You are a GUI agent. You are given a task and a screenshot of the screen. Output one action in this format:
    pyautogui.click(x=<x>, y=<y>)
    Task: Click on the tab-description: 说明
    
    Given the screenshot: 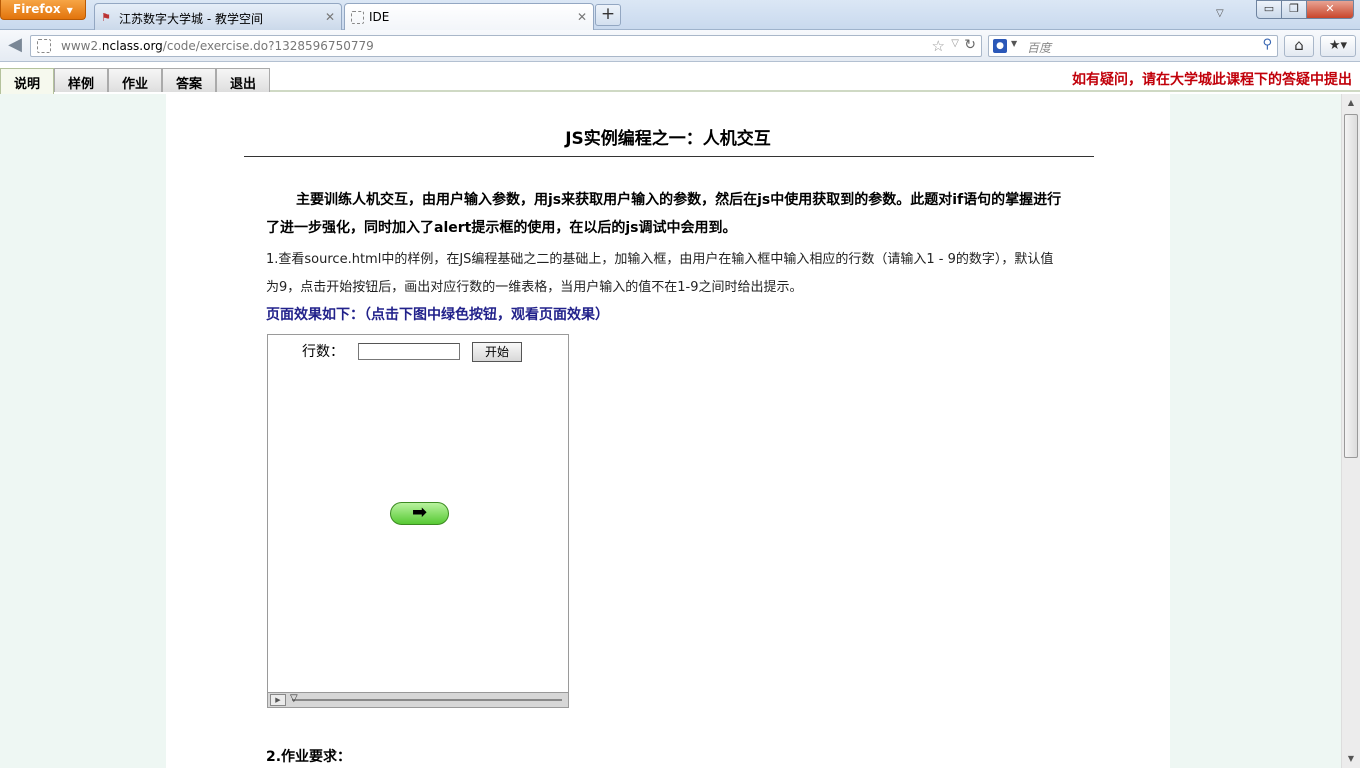 What is the action you would take?
    pyautogui.click(x=27, y=81)
    